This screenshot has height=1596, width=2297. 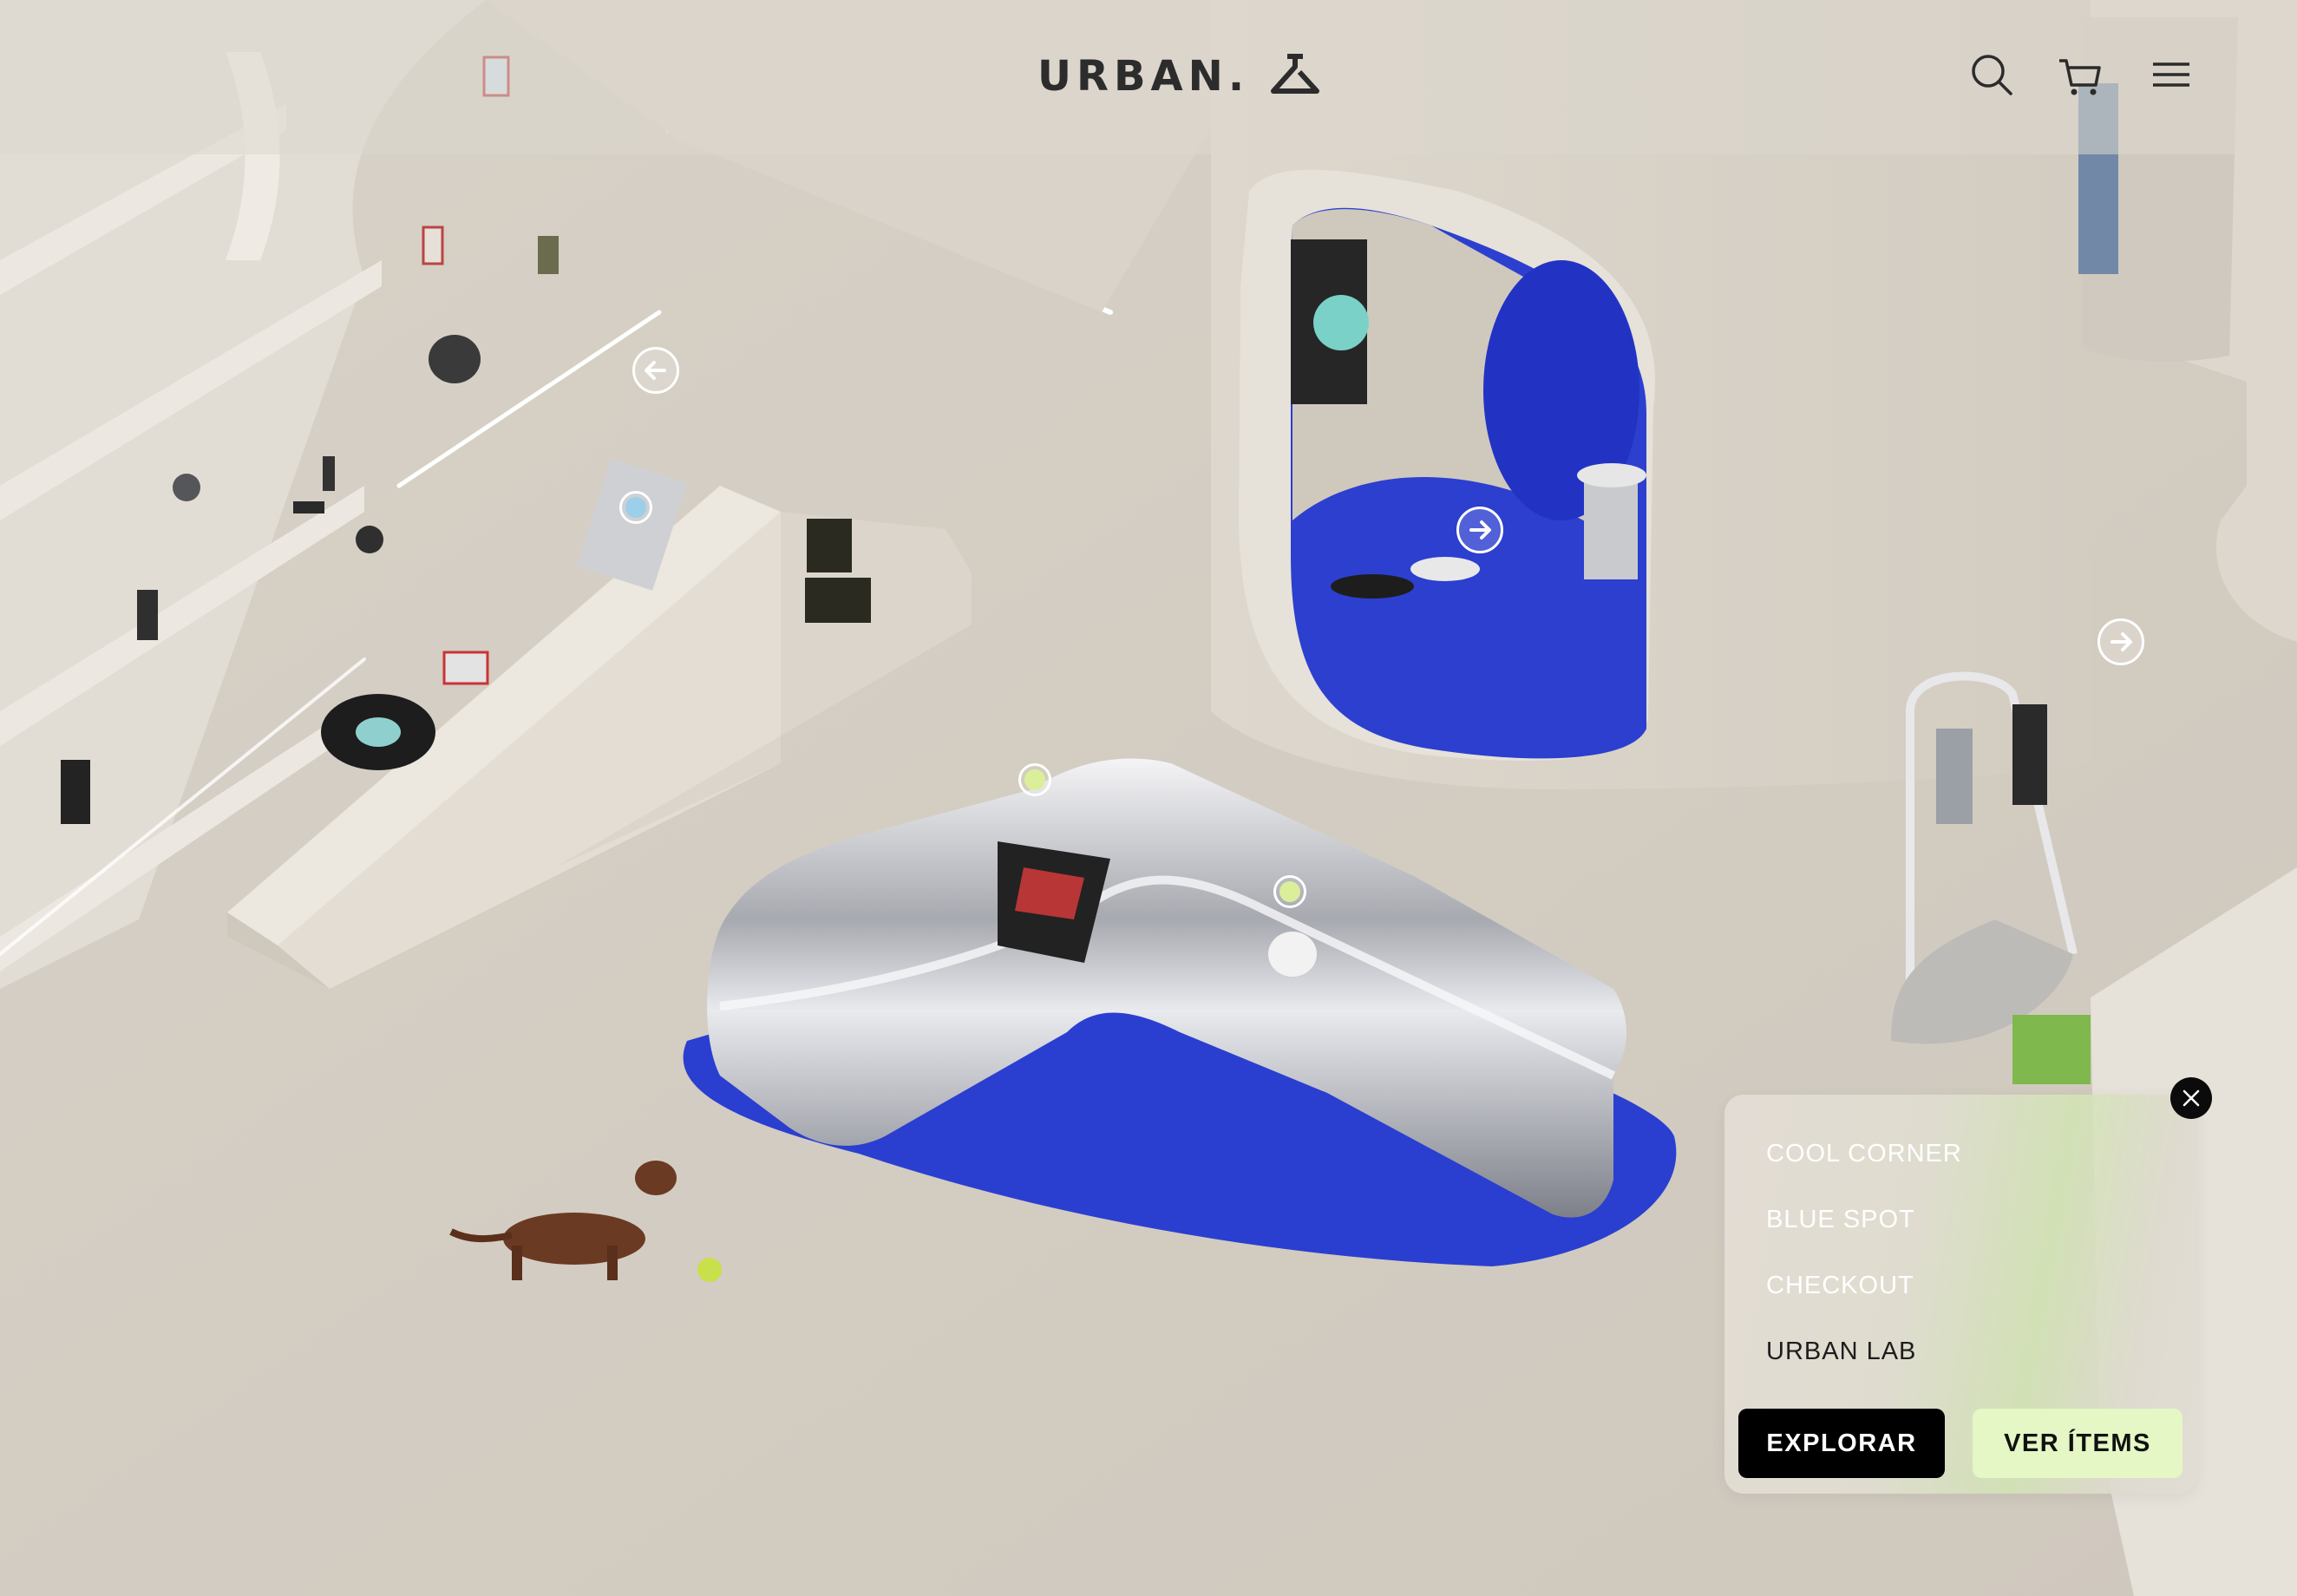 What do you see at coordinates (1842, 1443) in the screenshot?
I see `explore-button: EXPLORAR` at bounding box center [1842, 1443].